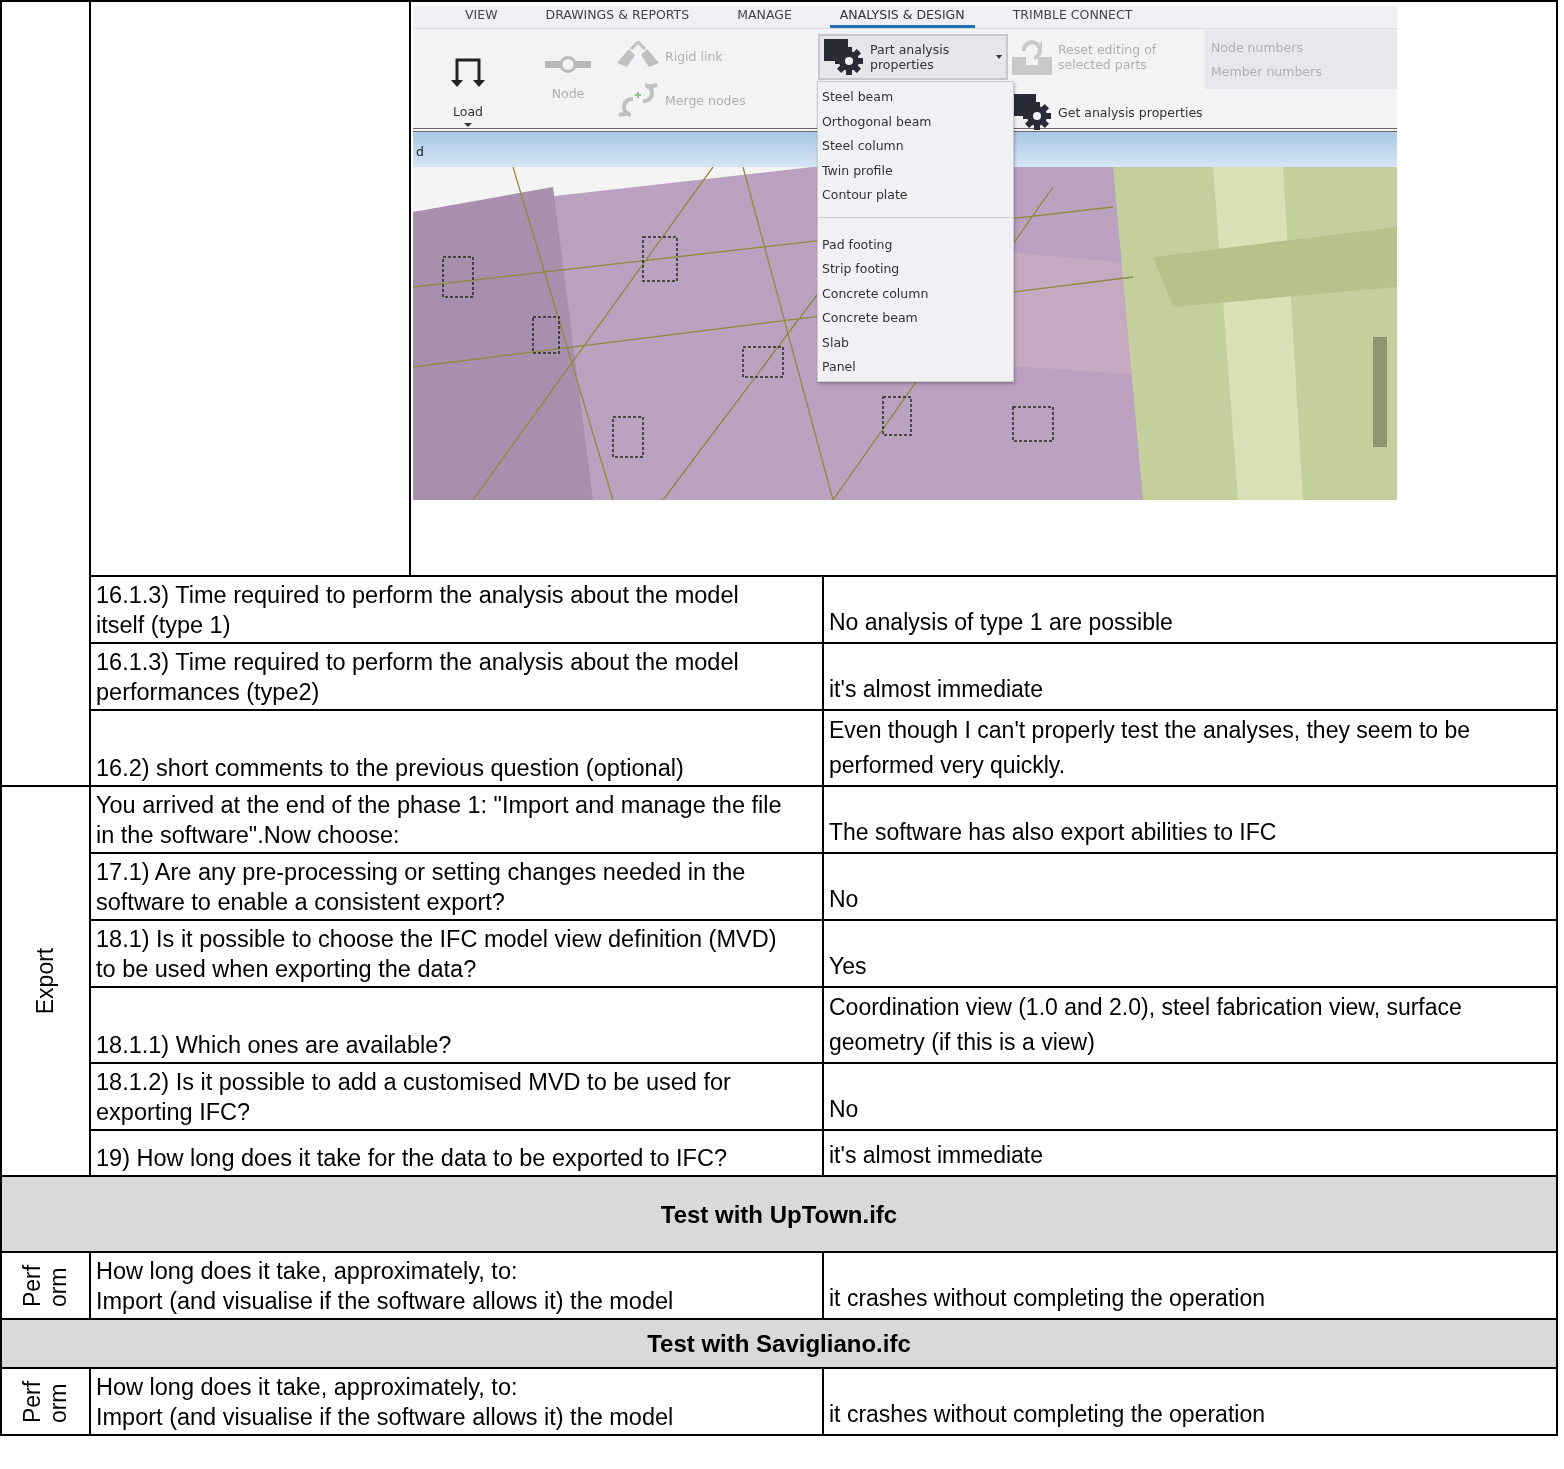  Describe the element at coordinates (274, 1045) in the screenshot. I see `question-text: 18.1.1) Which ones are available?` at that location.